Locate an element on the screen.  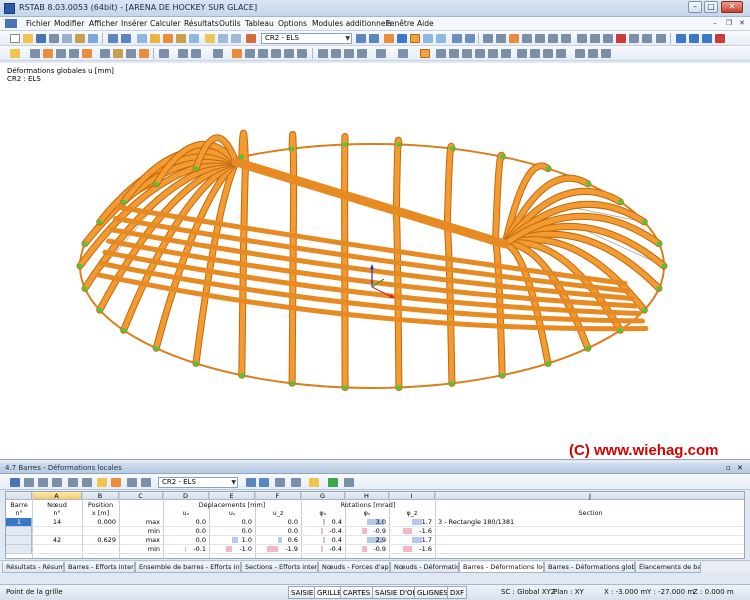
cell-uy: -1.0 is located at coordinates (232, 549).